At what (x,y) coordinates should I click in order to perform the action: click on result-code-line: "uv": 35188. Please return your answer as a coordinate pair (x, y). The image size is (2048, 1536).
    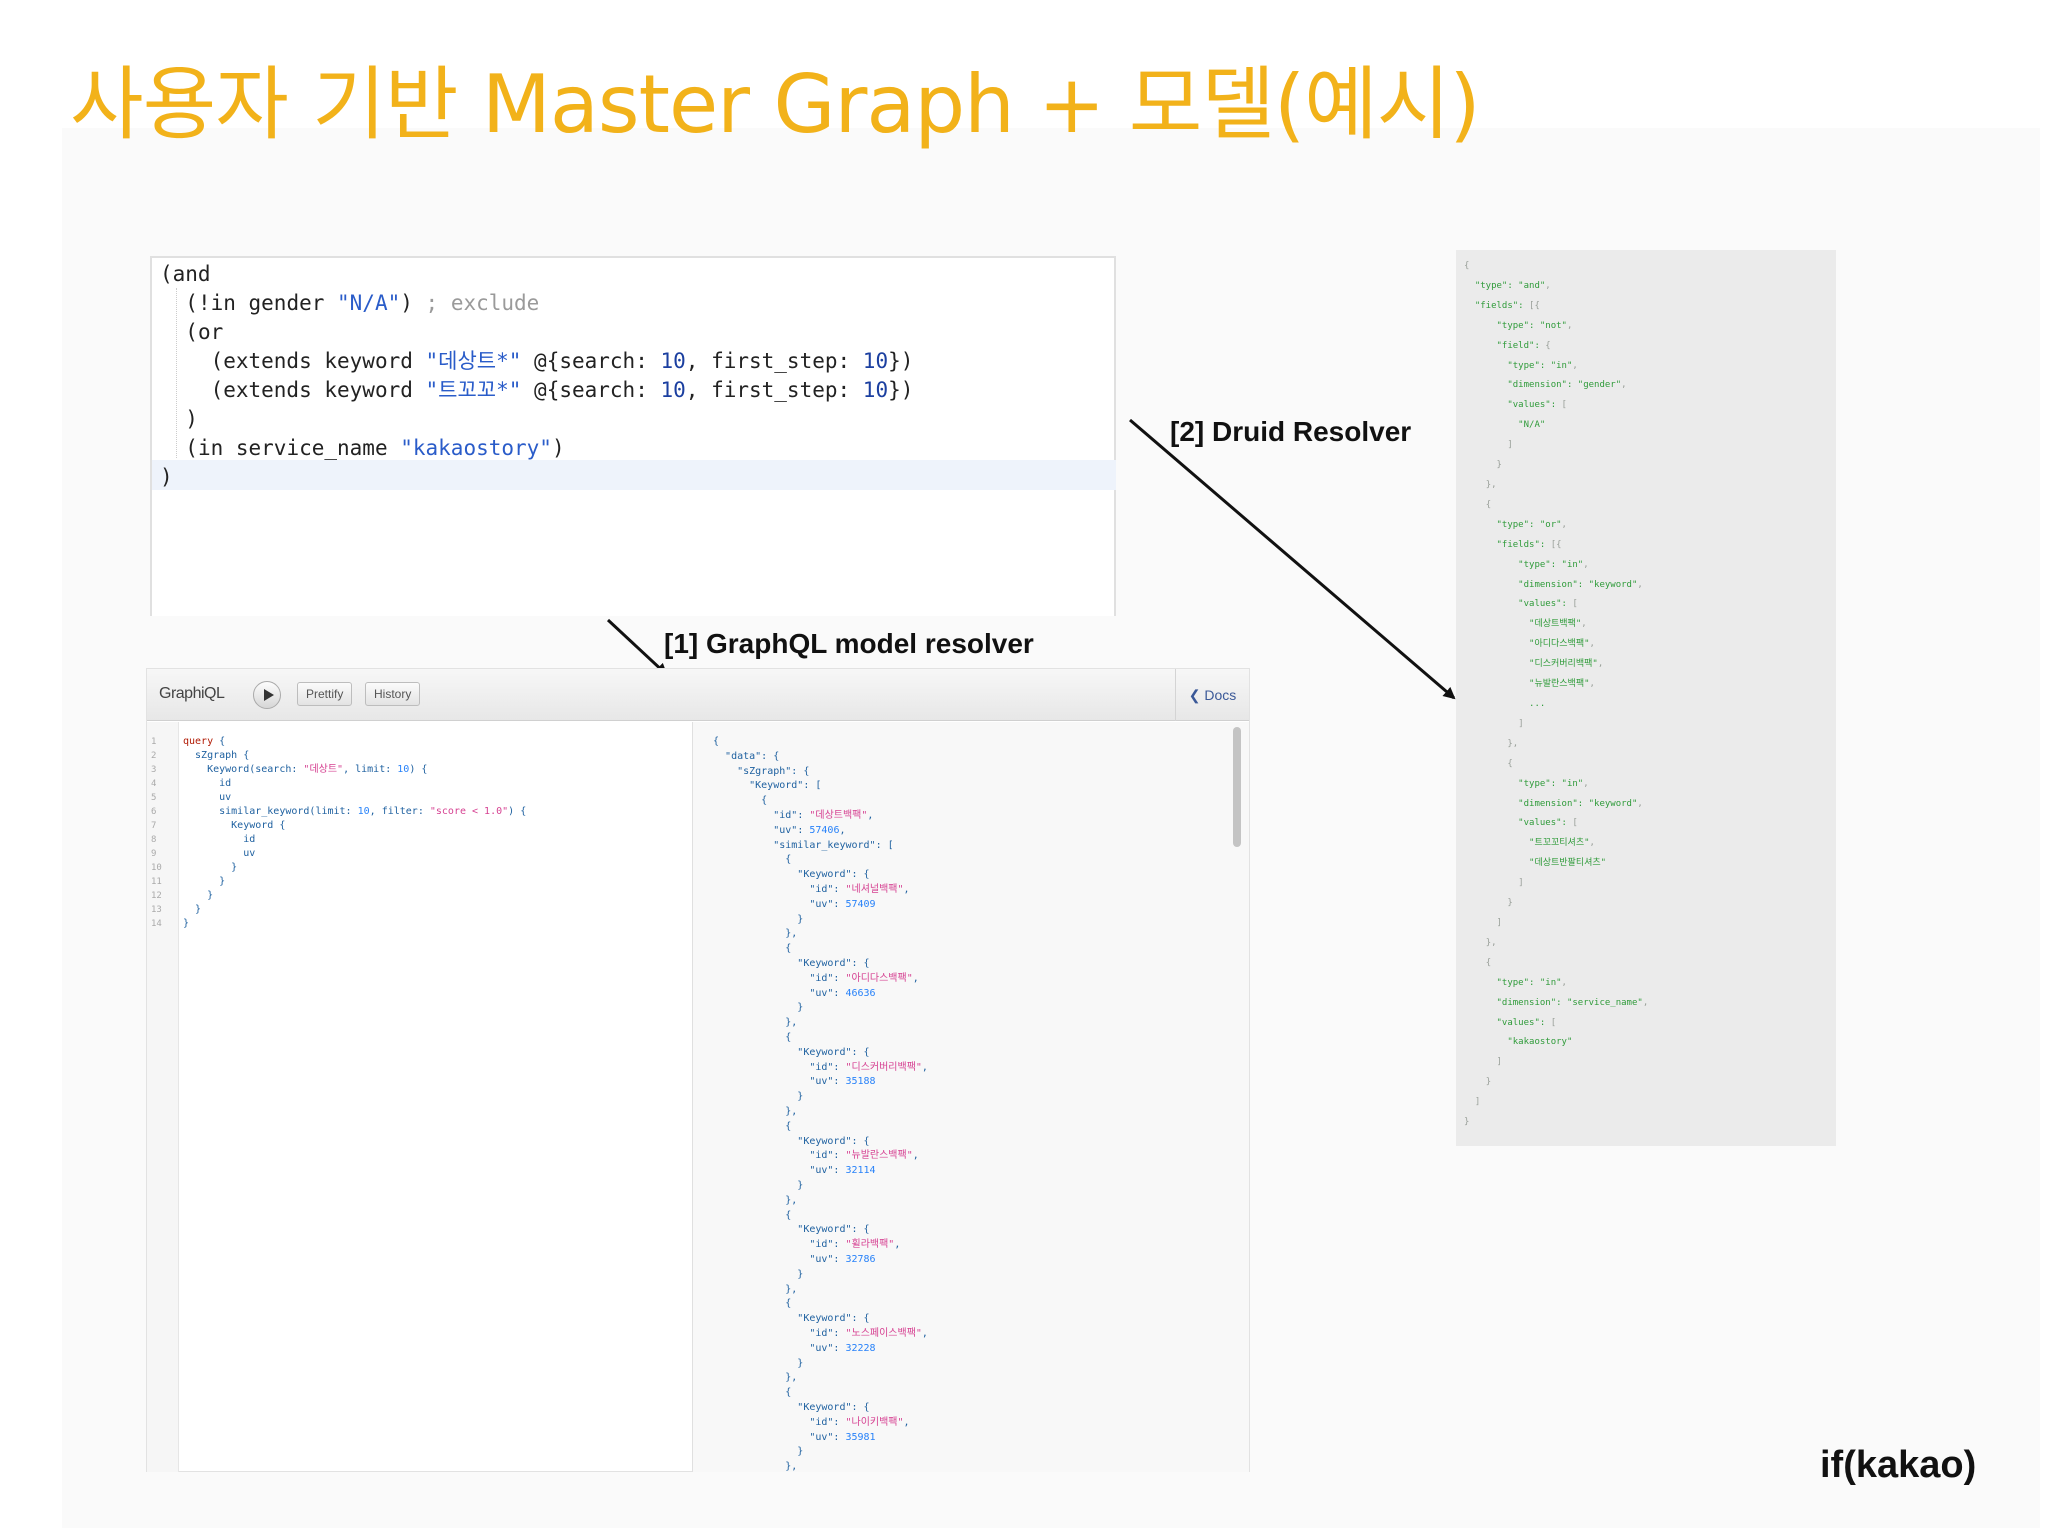
    Looking at the image, I should click on (842, 1082).